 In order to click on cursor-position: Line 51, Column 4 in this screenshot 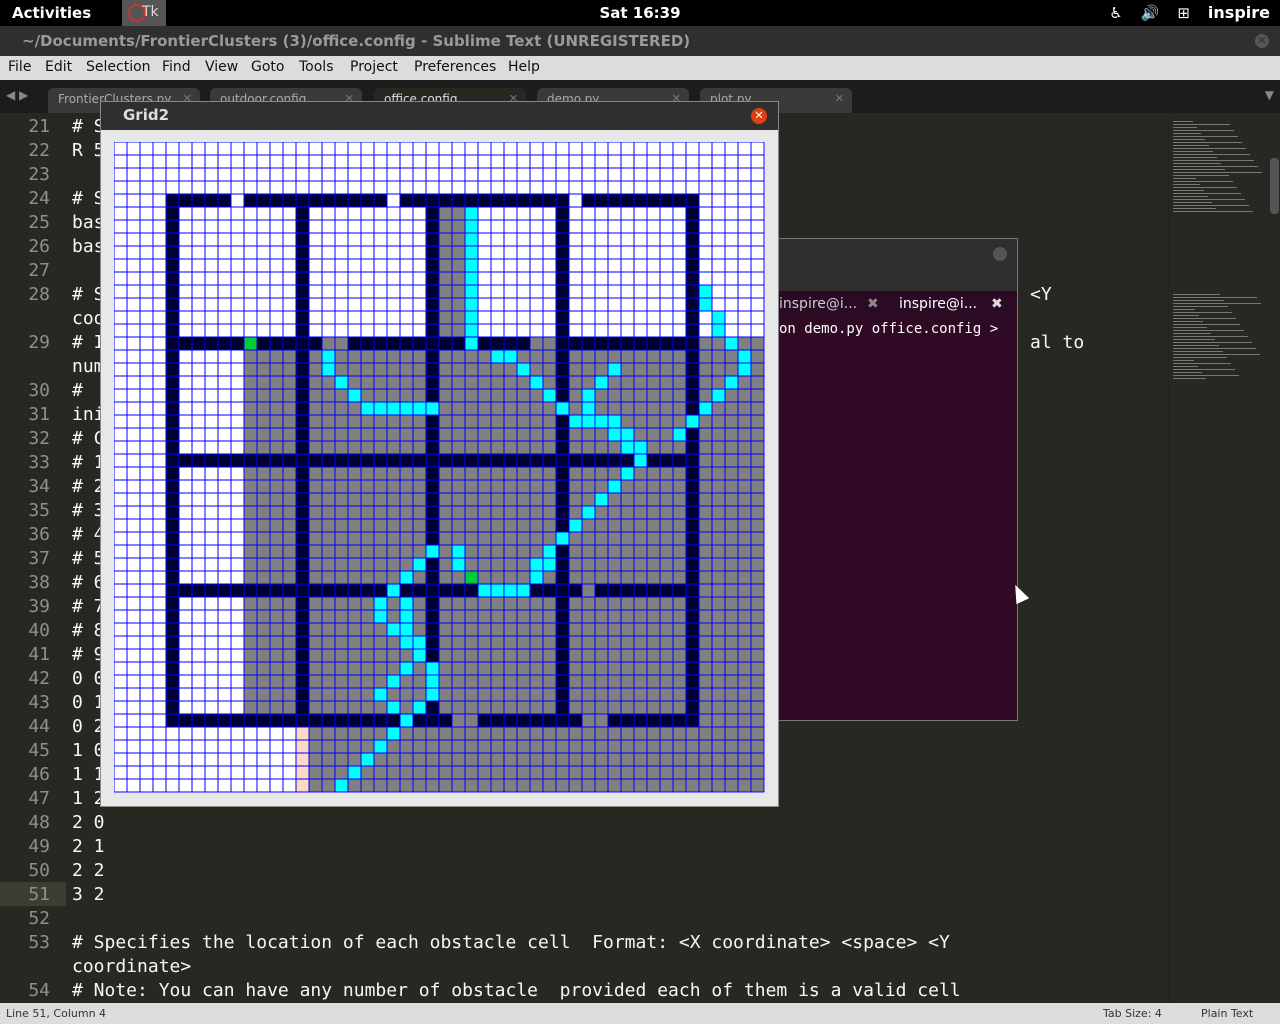, I will do `click(56, 1013)`.